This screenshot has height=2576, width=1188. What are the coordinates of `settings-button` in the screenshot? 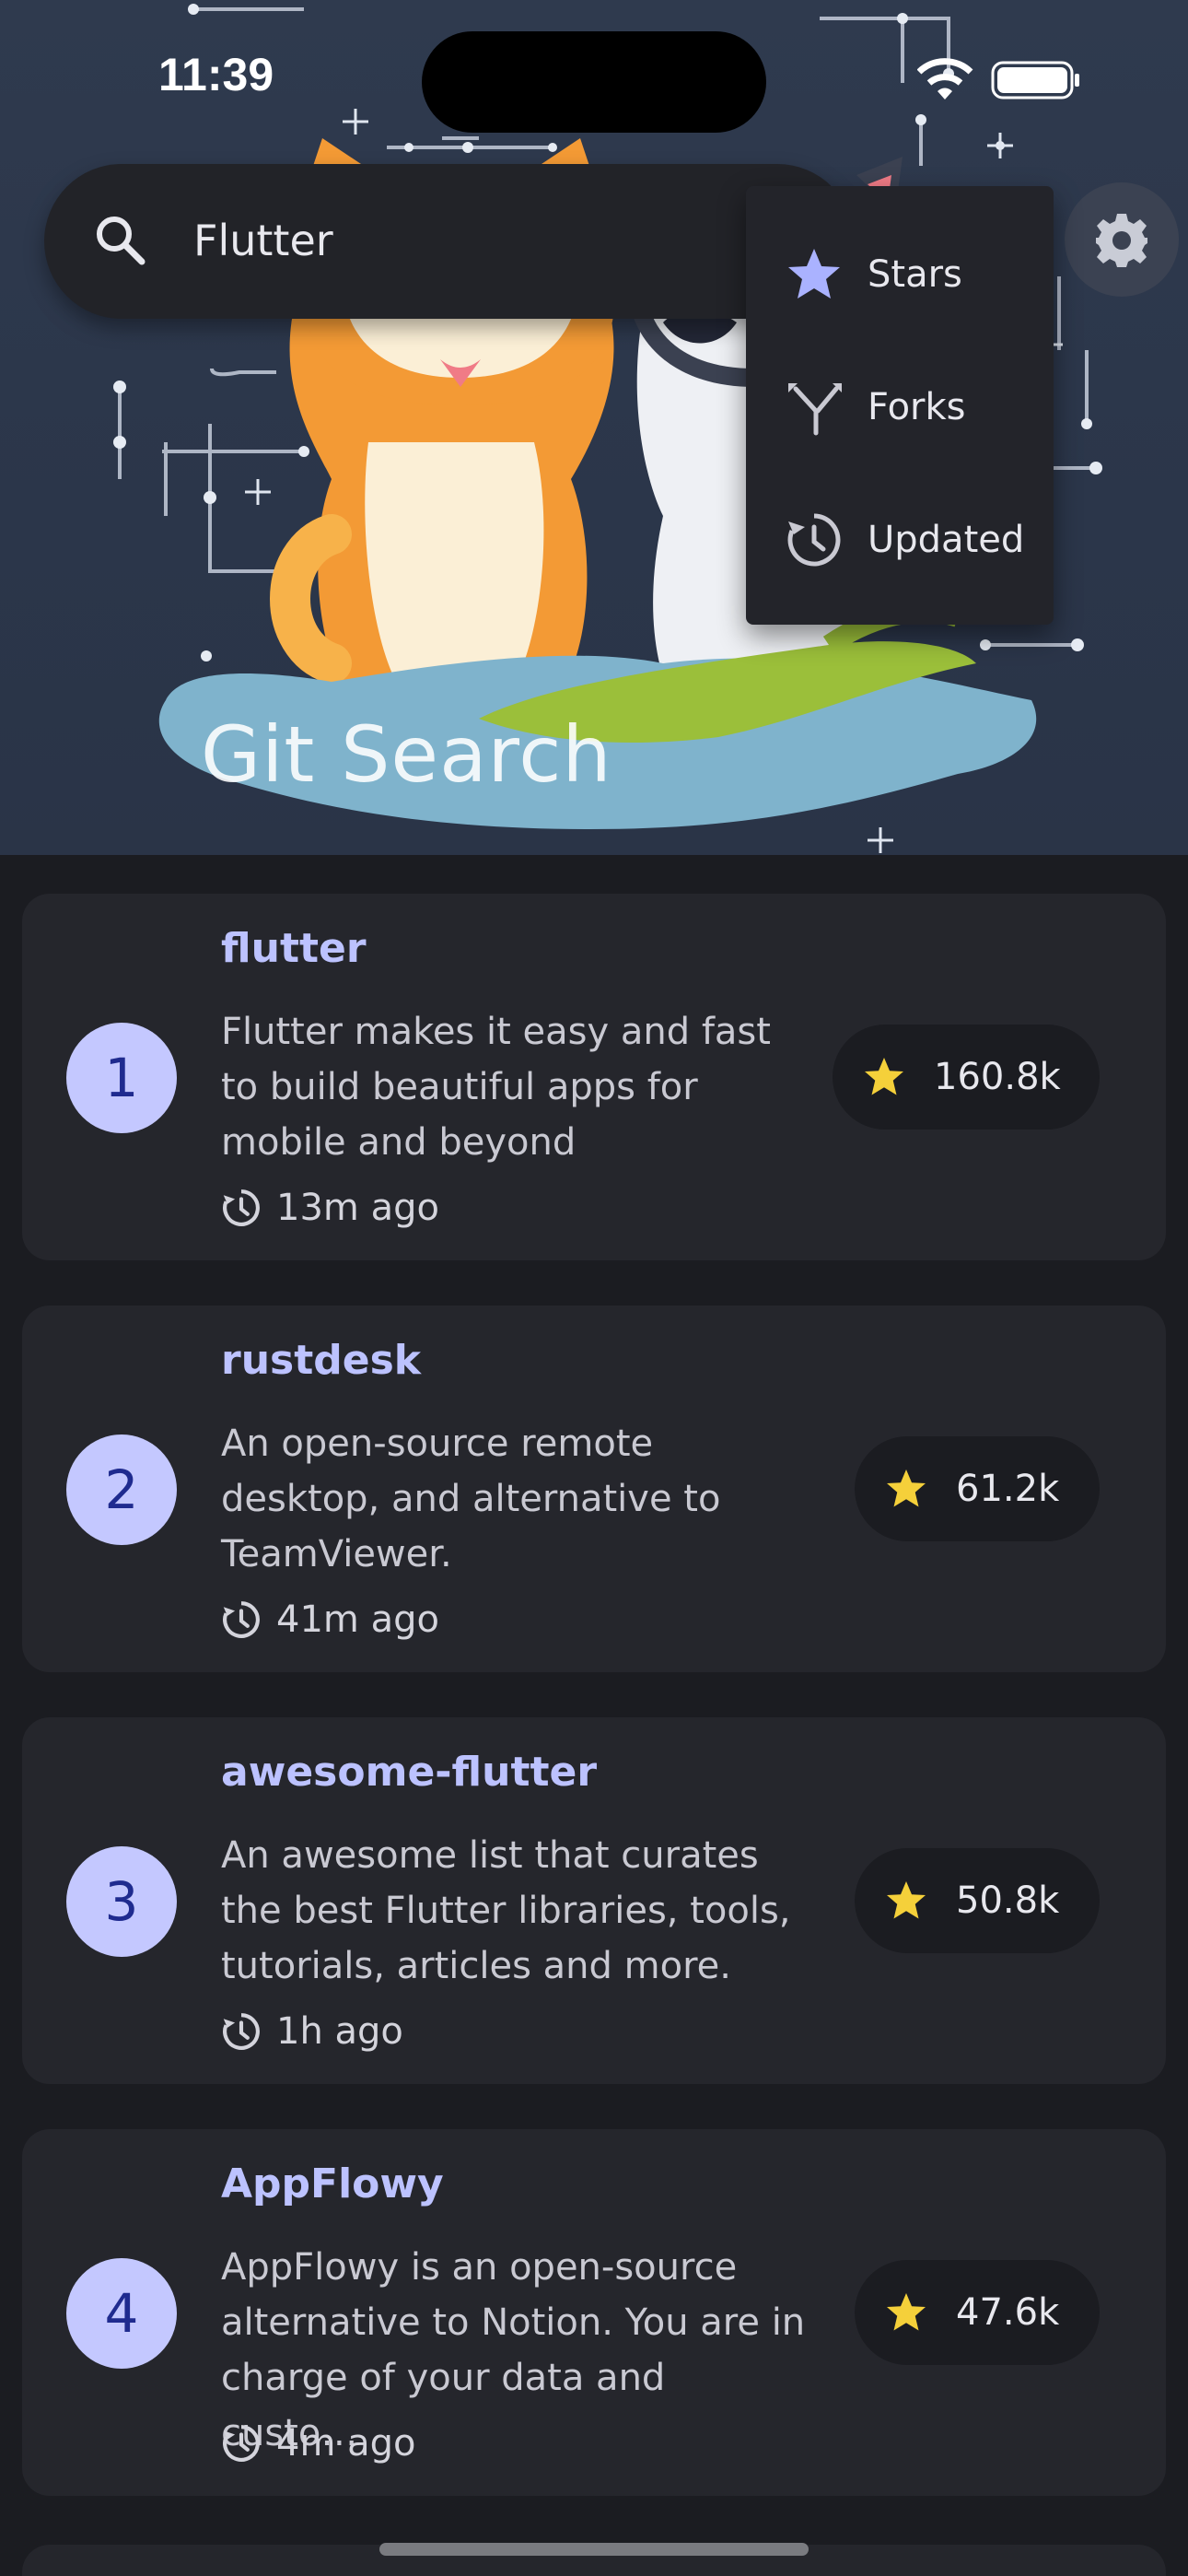 It's located at (1122, 239).